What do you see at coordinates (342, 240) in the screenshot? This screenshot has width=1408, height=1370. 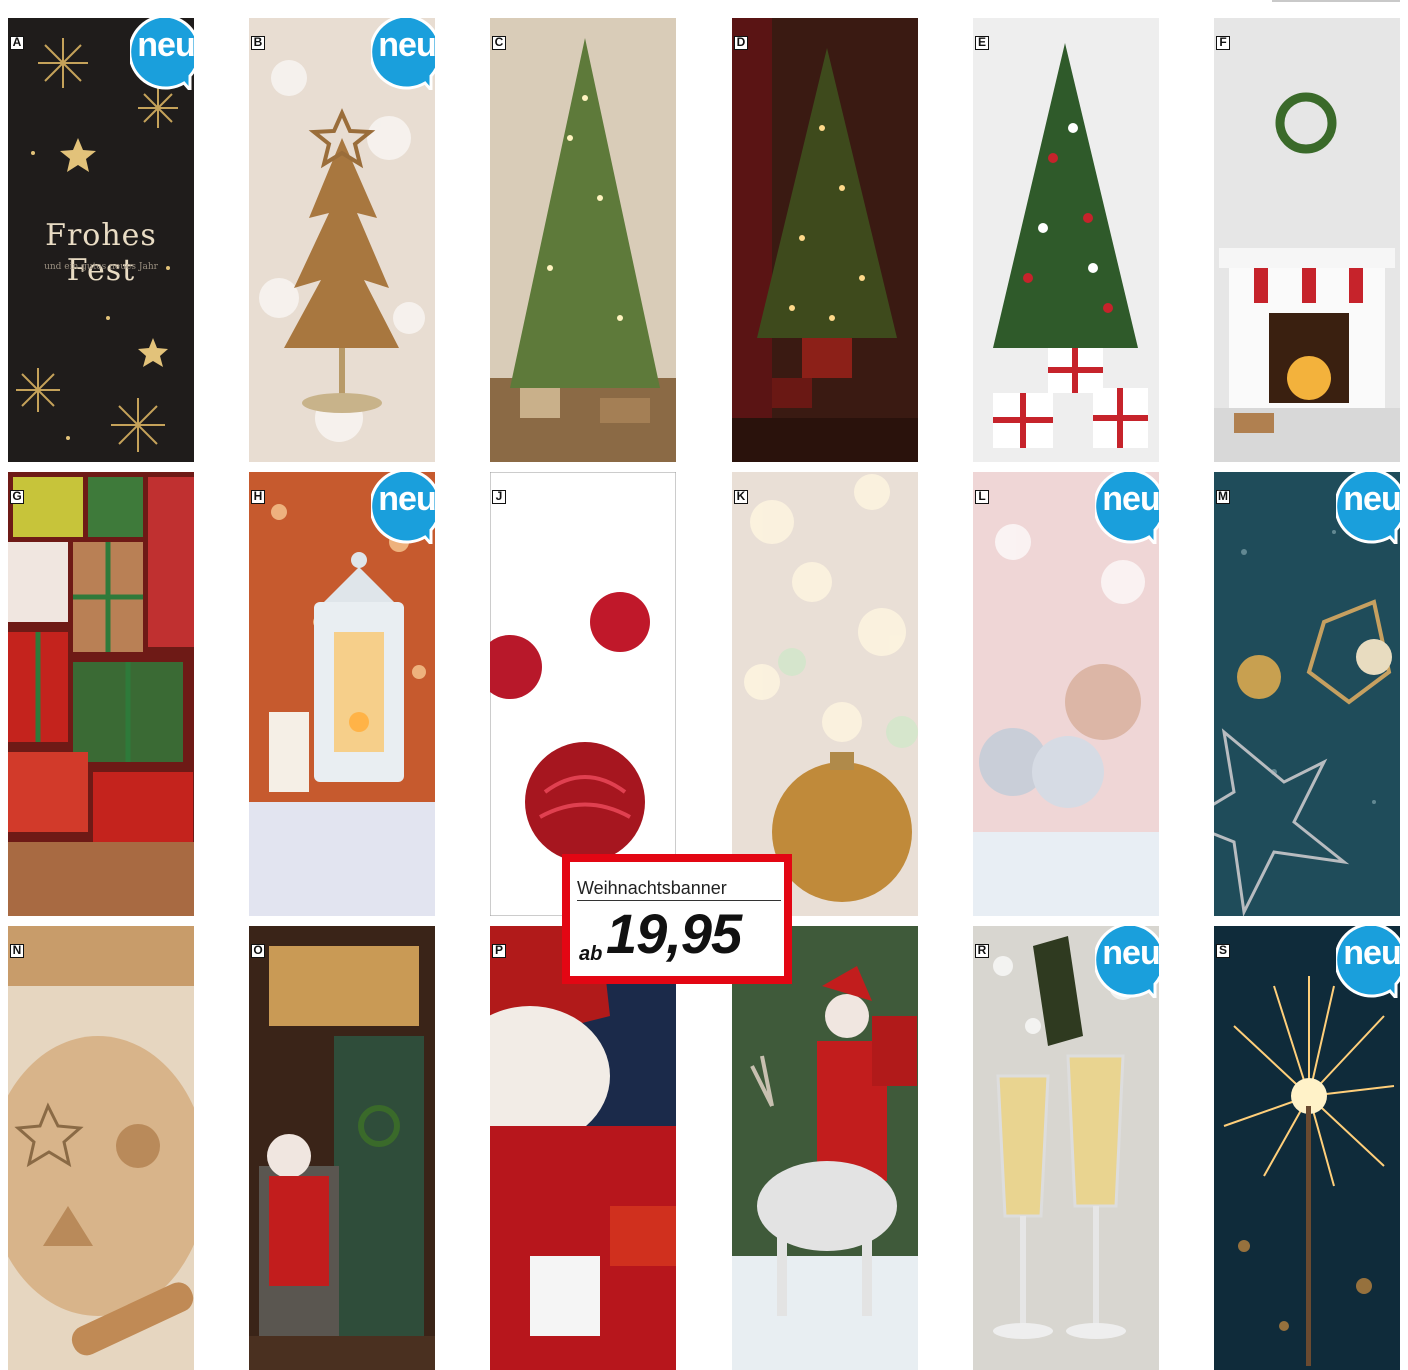 I see `banner-b: Bneu` at bounding box center [342, 240].